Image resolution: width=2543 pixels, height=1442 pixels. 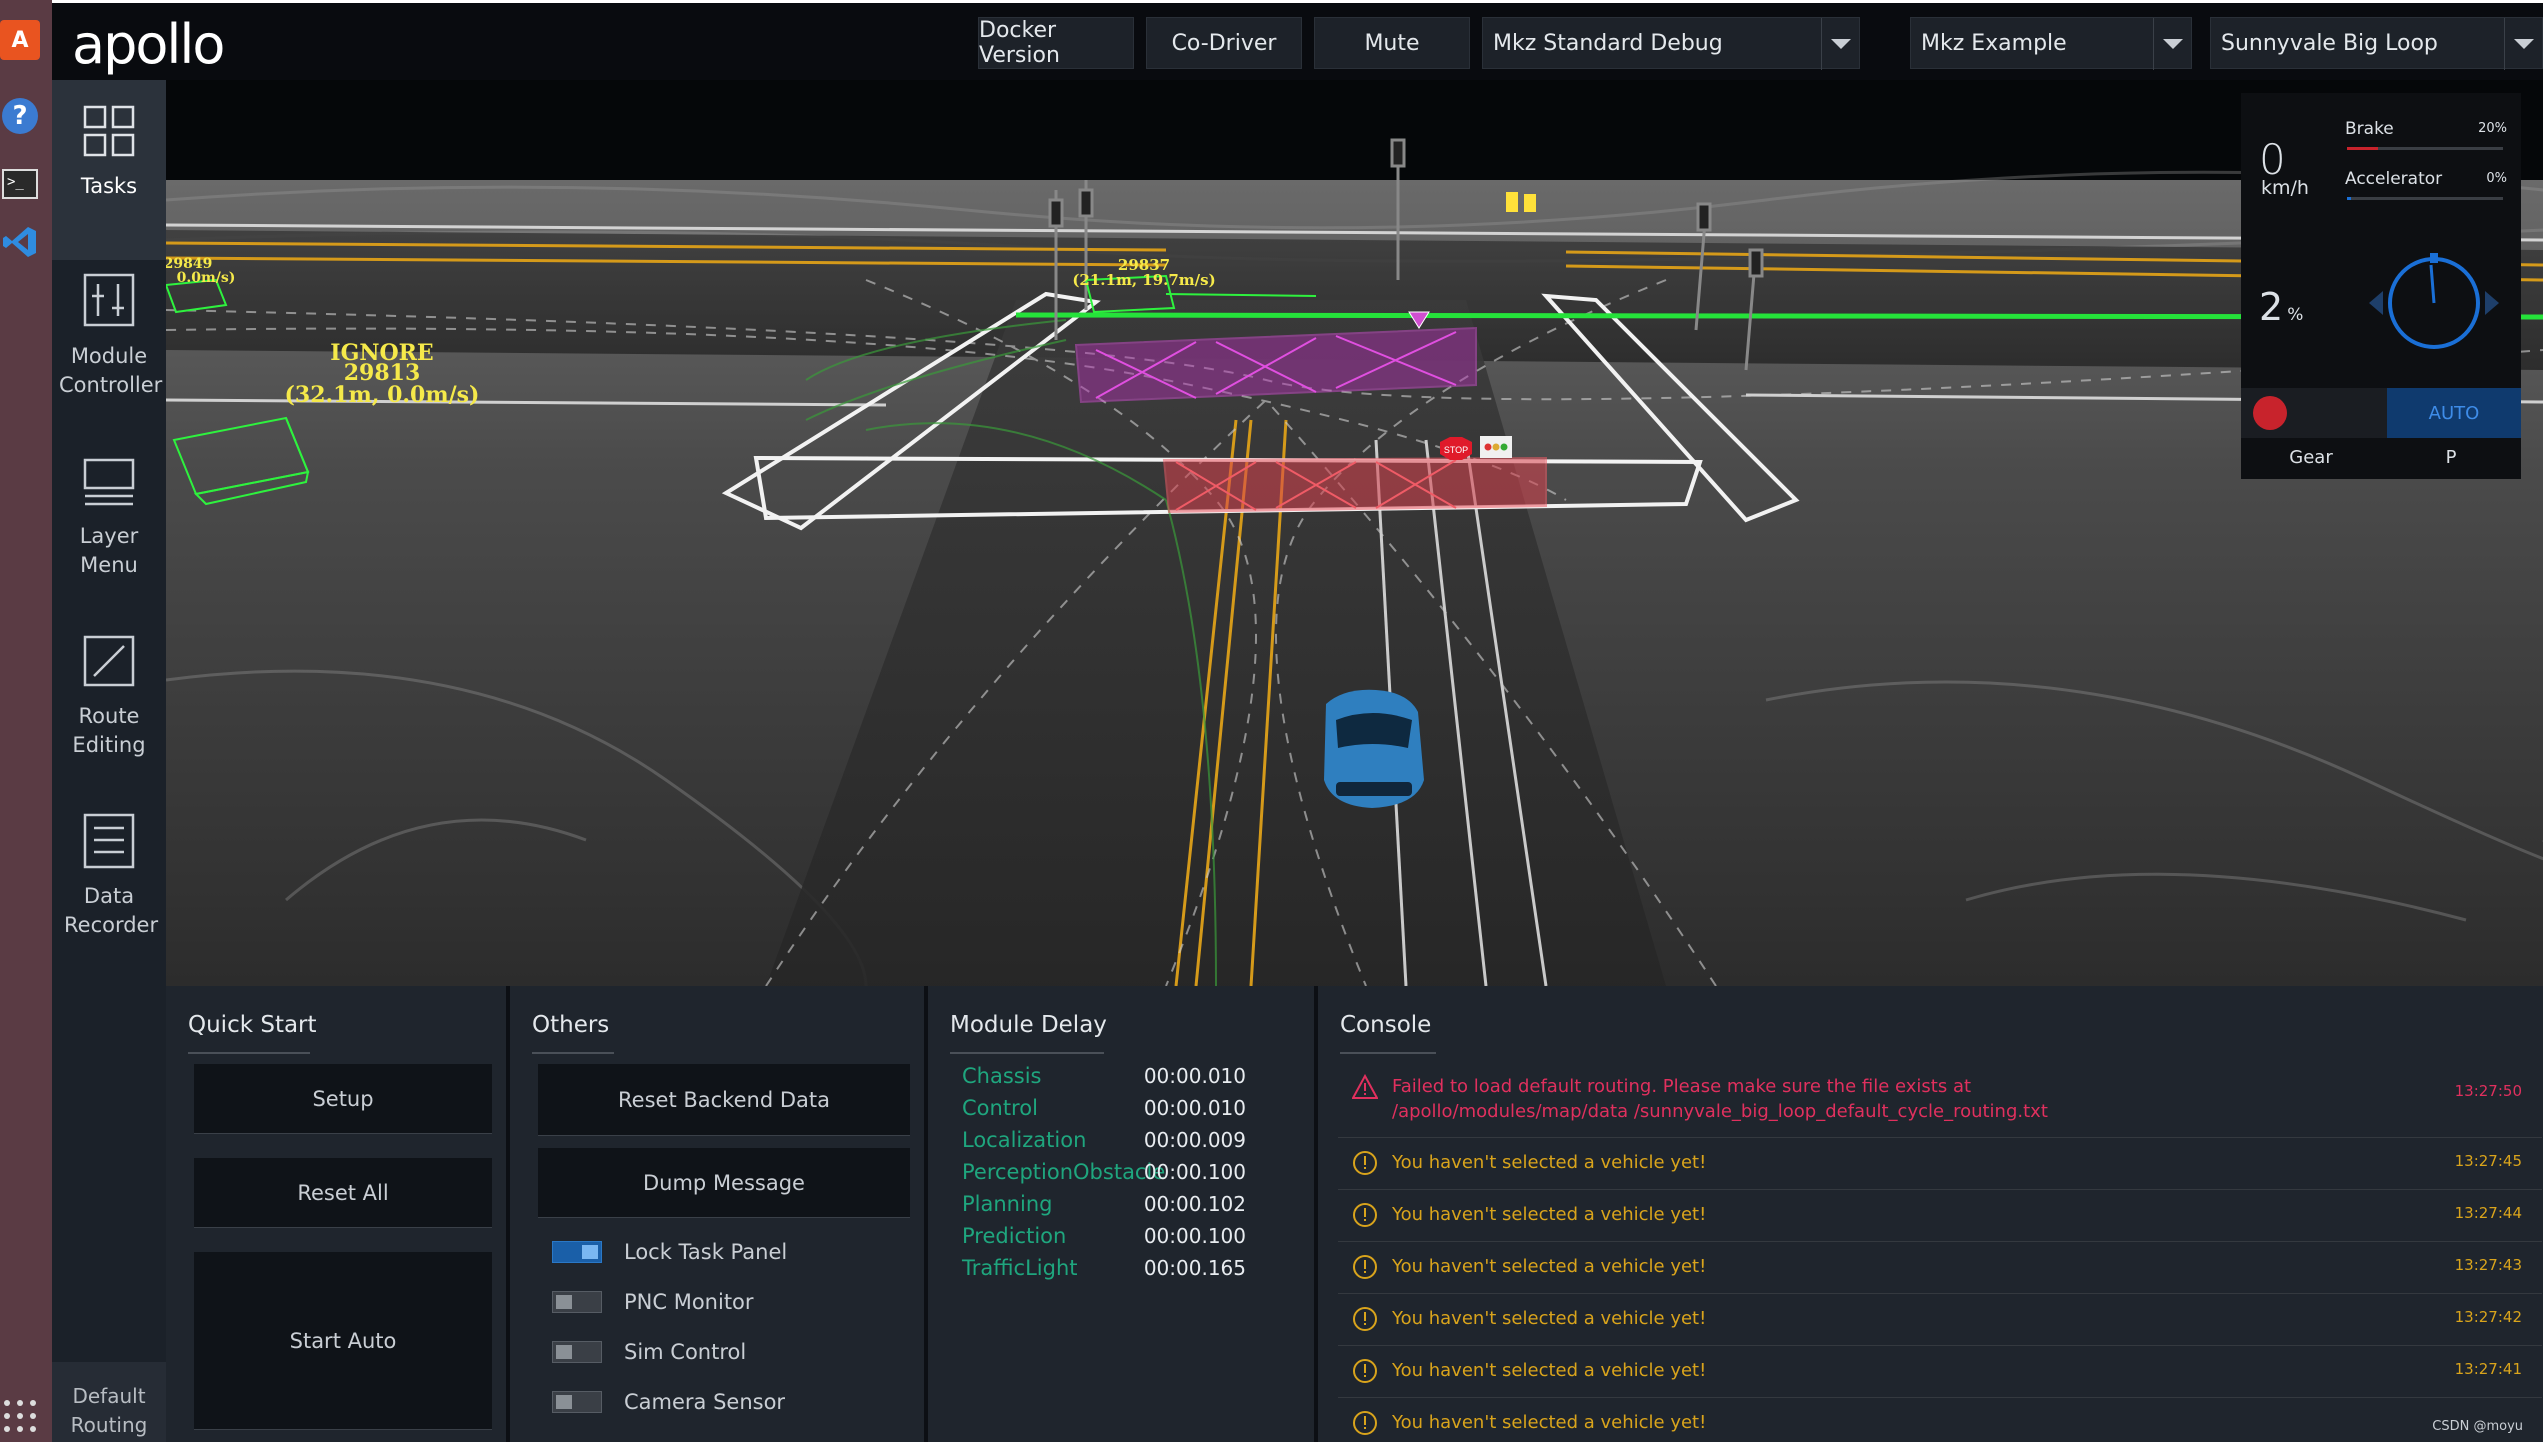 What do you see at coordinates (20, 242) in the screenshot?
I see `vscode-icon` at bounding box center [20, 242].